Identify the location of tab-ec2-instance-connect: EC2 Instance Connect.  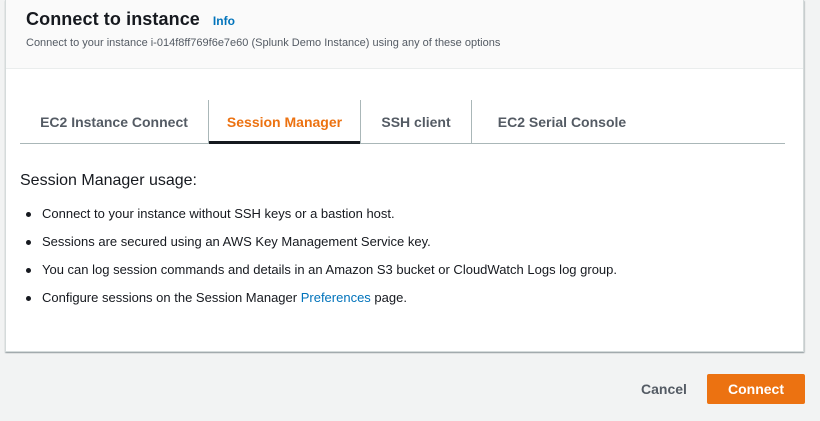
(114, 121).